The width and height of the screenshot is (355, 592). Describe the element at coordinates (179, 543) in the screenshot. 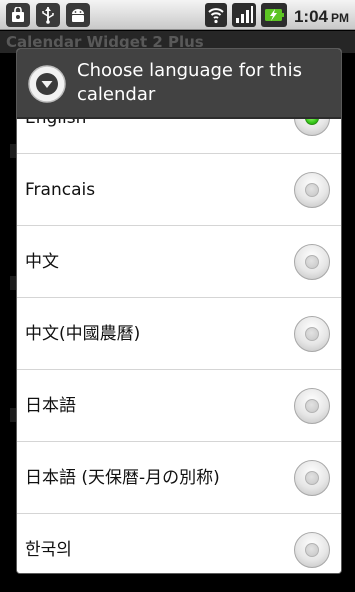

I see `language-option: 한국의` at that location.